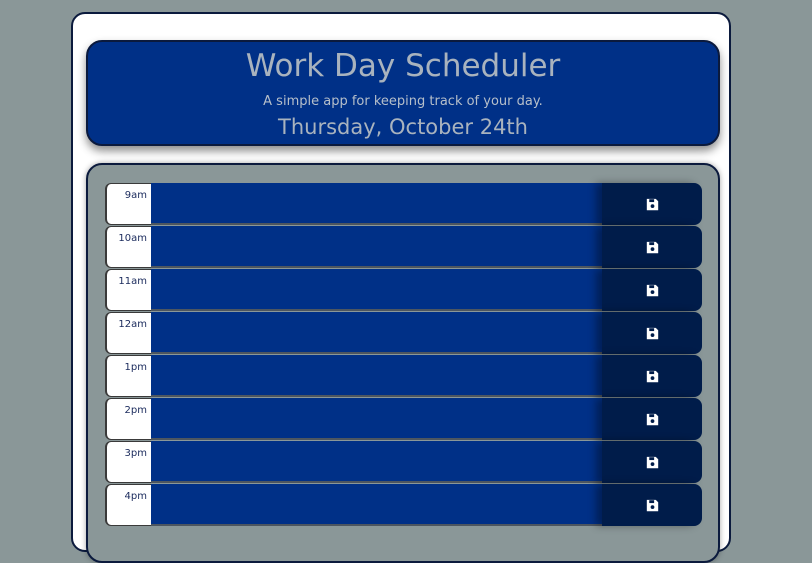 The width and height of the screenshot is (812, 563). What do you see at coordinates (128, 419) in the screenshot?
I see `hour-label: 2pm` at bounding box center [128, 419].